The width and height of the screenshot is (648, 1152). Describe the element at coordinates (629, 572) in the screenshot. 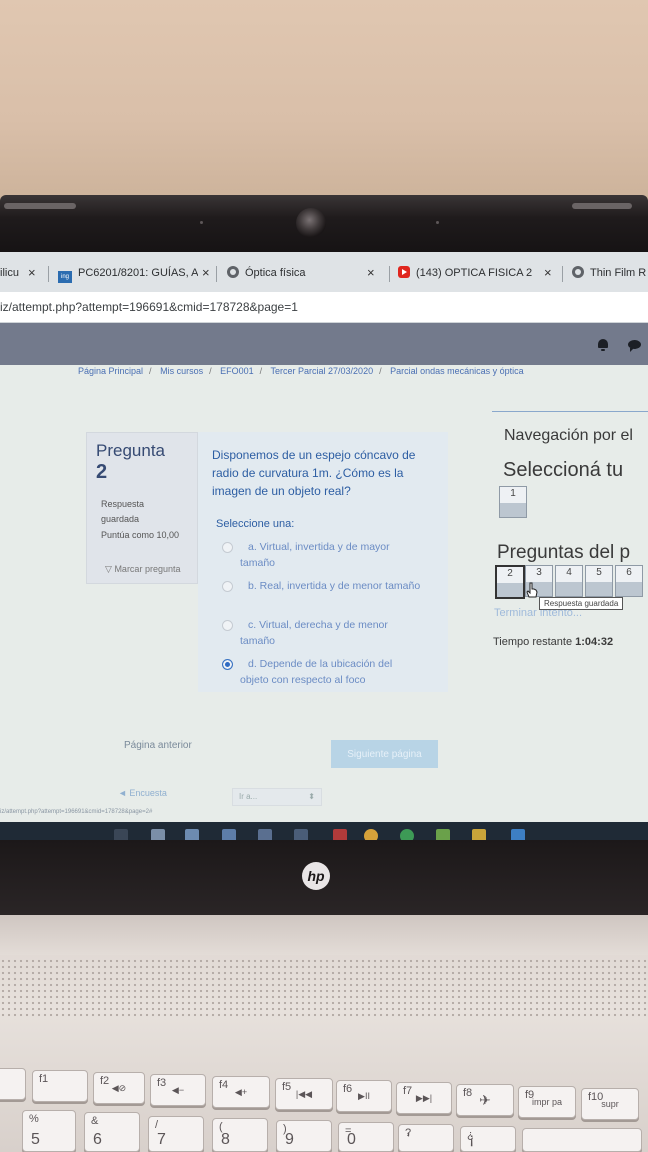

I see `question-nav-label: 6` at that location.